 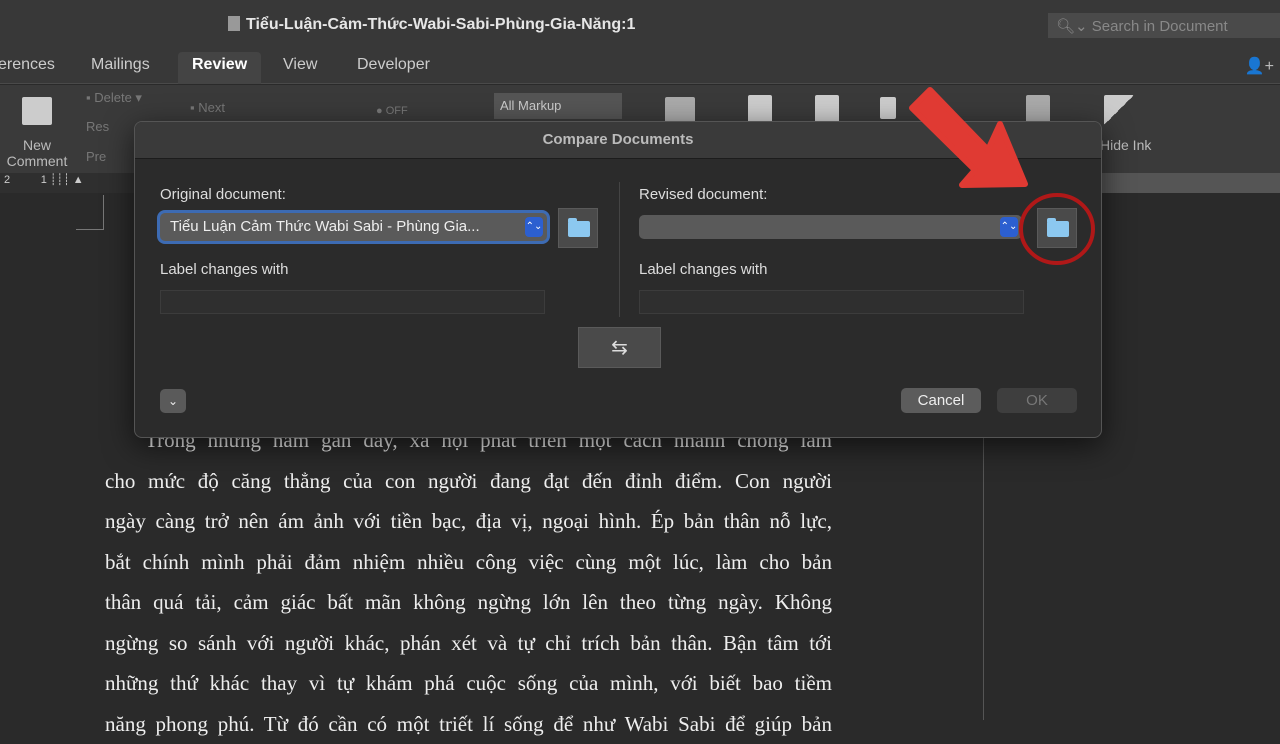 What do you see at coordinates (37, 111) in the screenshot?
I see `new-comment-icon` at bounding box center [37, 111].